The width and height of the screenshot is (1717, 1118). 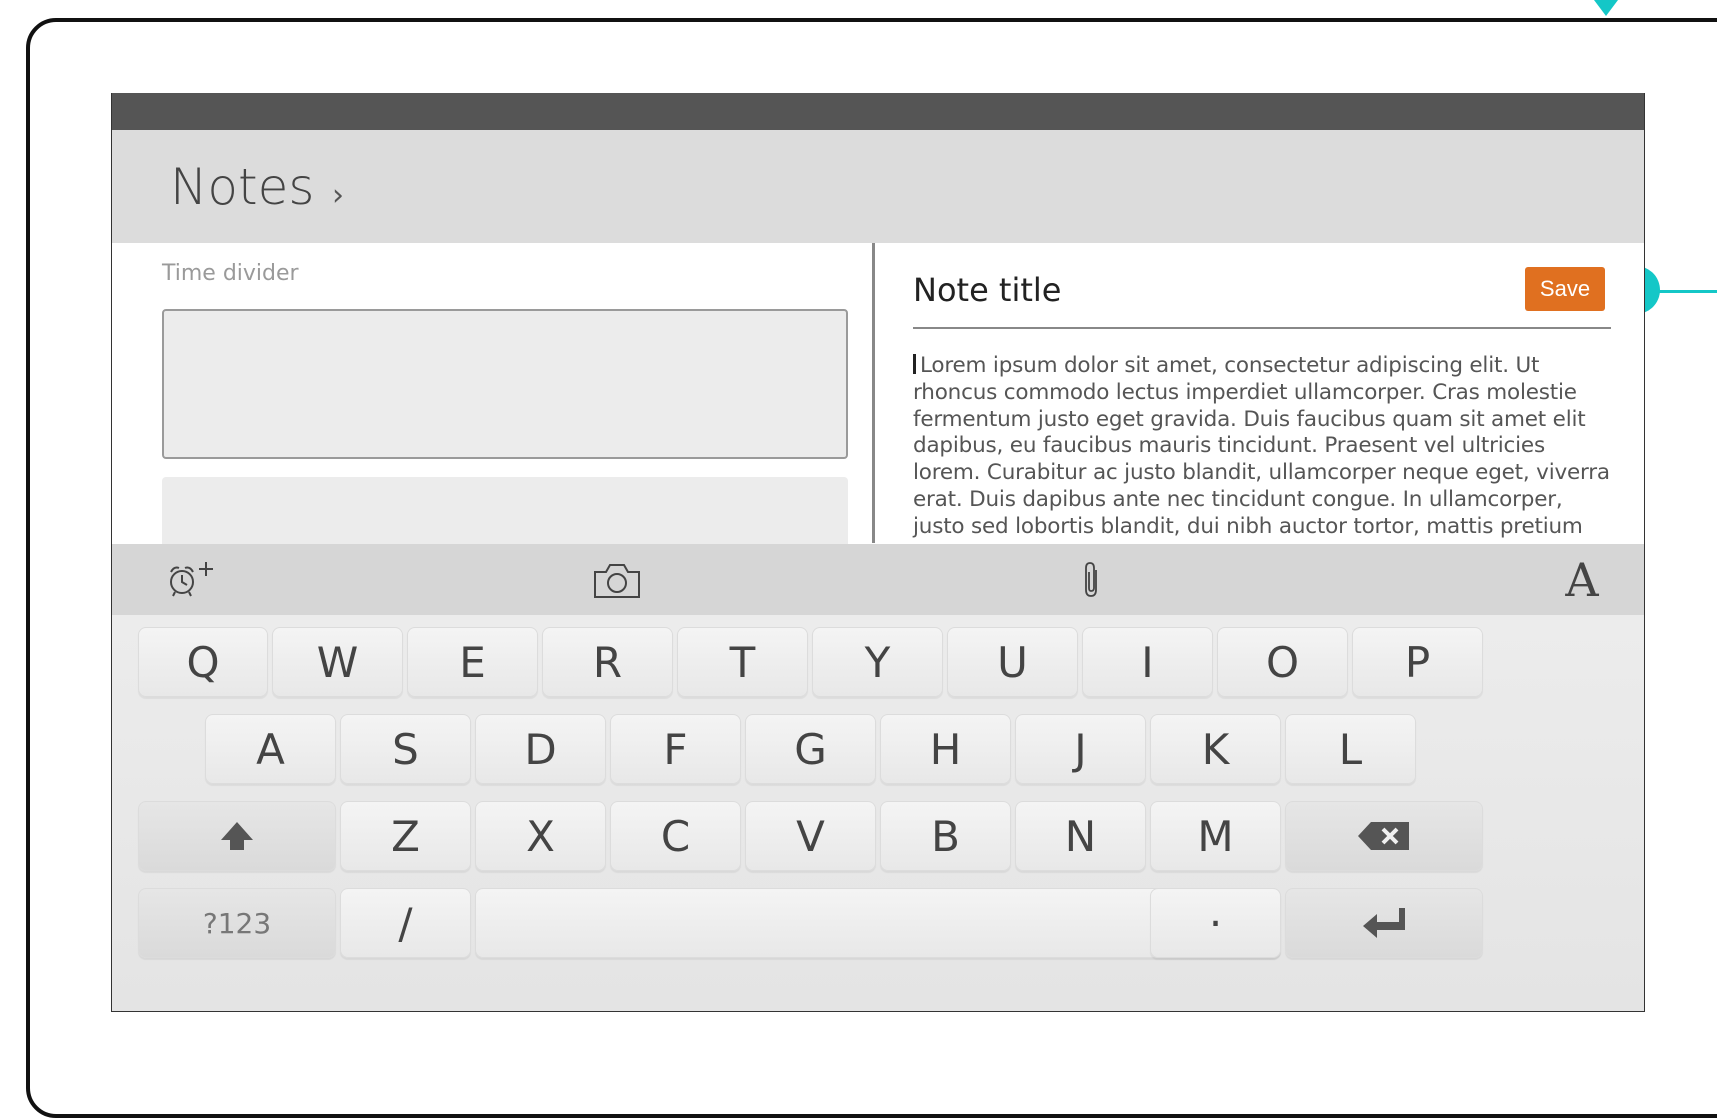 What do you see at coordinates (540, 836) in the screenshot?
I see `key-x: X` at bounding box center [540, 836].